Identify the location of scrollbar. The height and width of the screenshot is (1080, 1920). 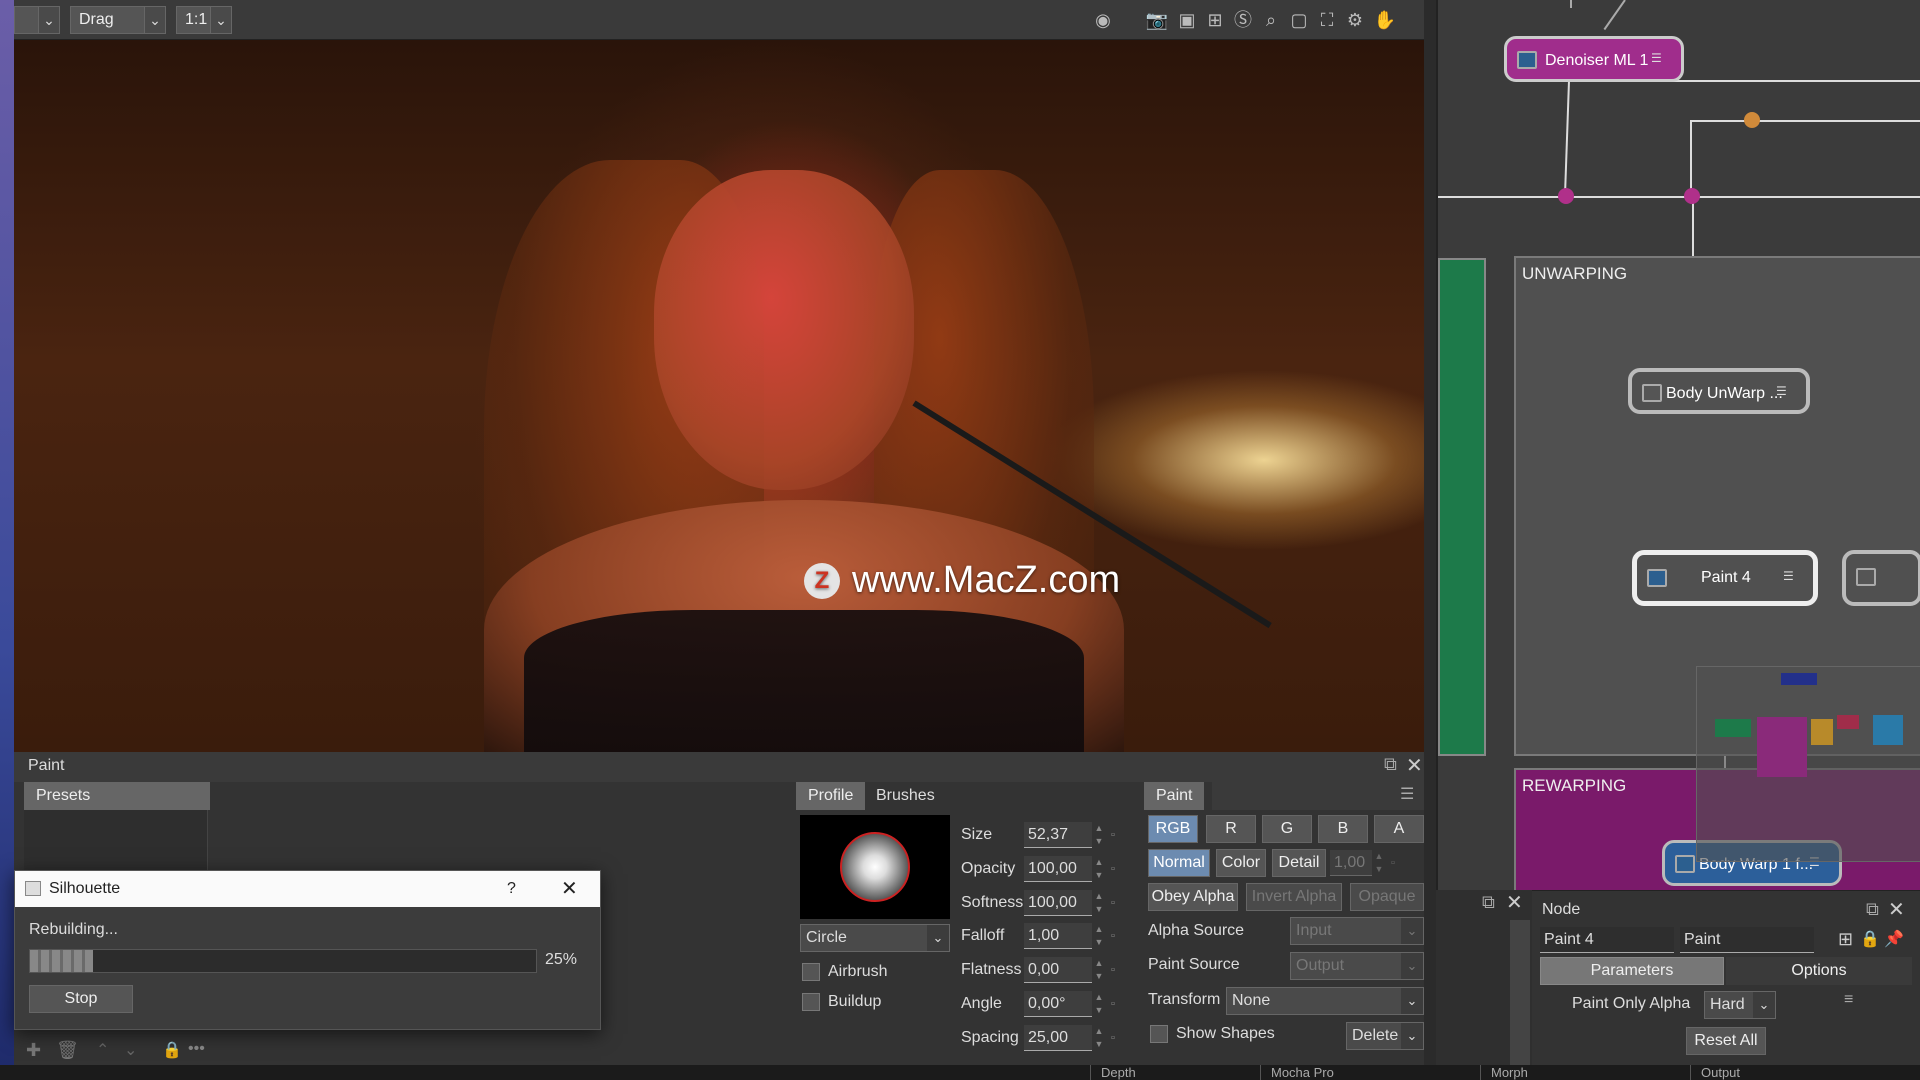
(1520, 1000).